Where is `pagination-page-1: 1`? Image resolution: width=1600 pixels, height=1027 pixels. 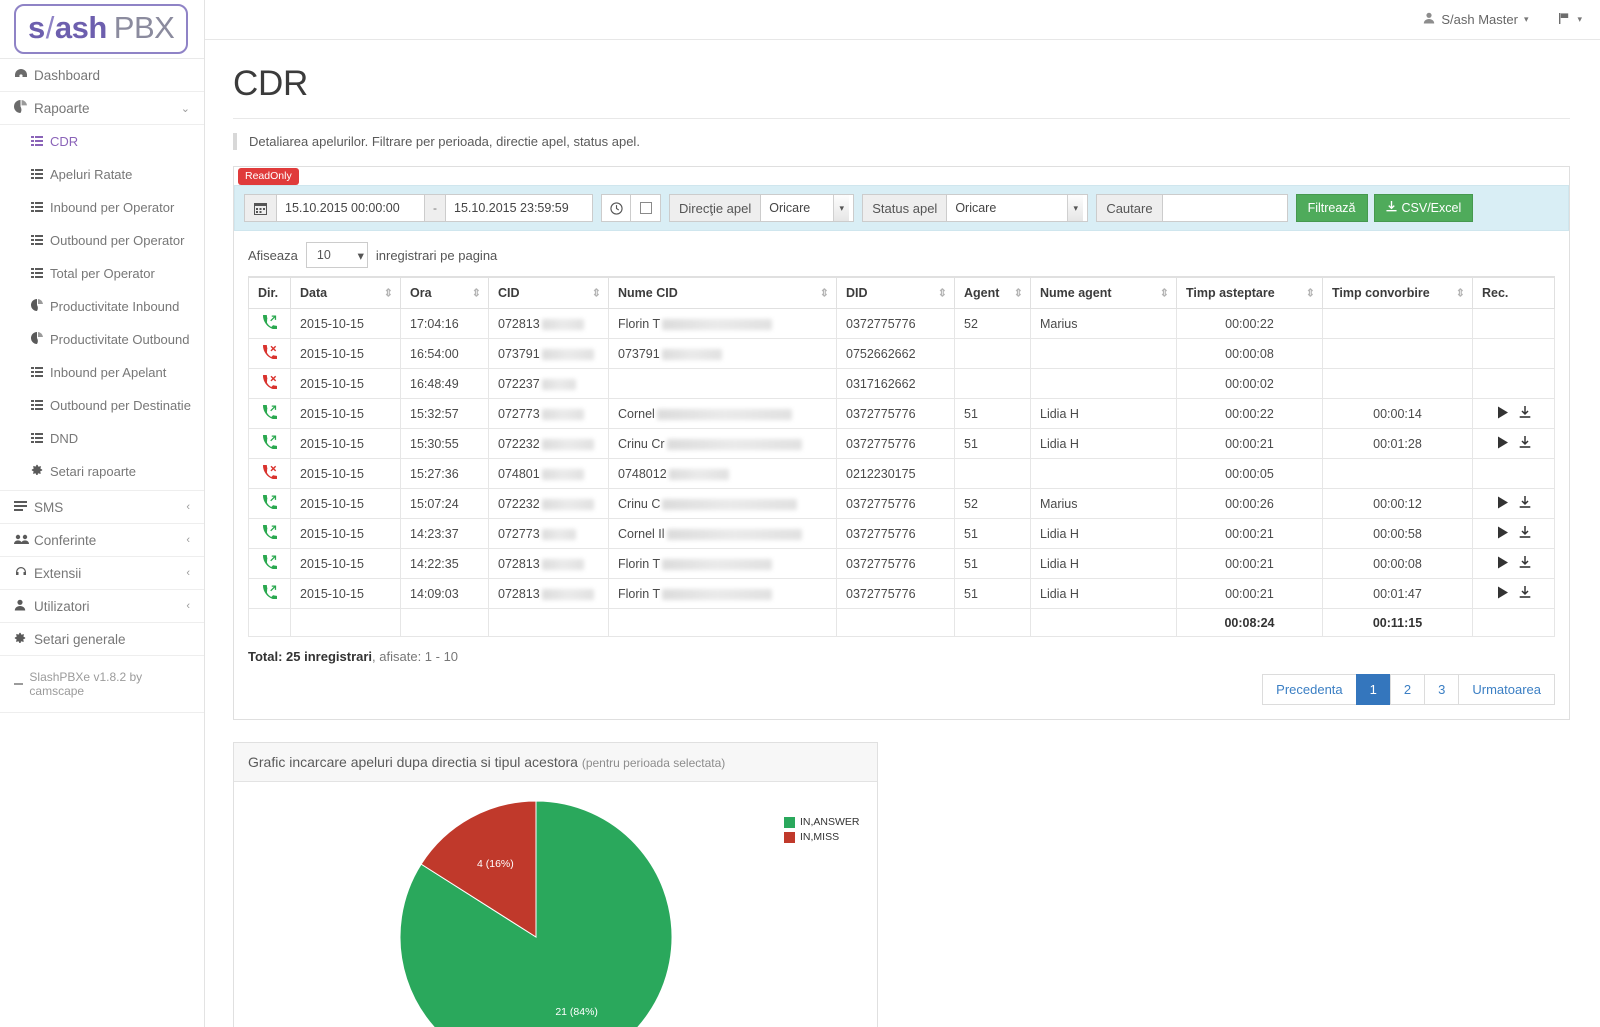 pagination-page-1: 1 is located at coordinates (1372, 689).